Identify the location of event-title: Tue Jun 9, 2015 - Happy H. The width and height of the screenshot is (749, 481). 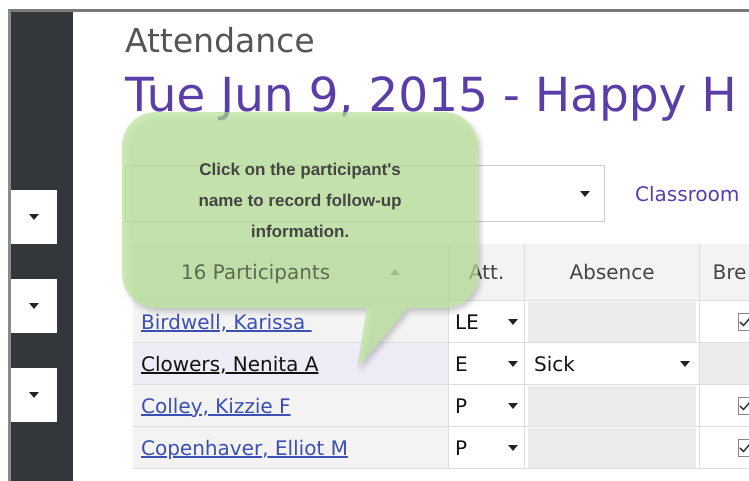
(431, 95).